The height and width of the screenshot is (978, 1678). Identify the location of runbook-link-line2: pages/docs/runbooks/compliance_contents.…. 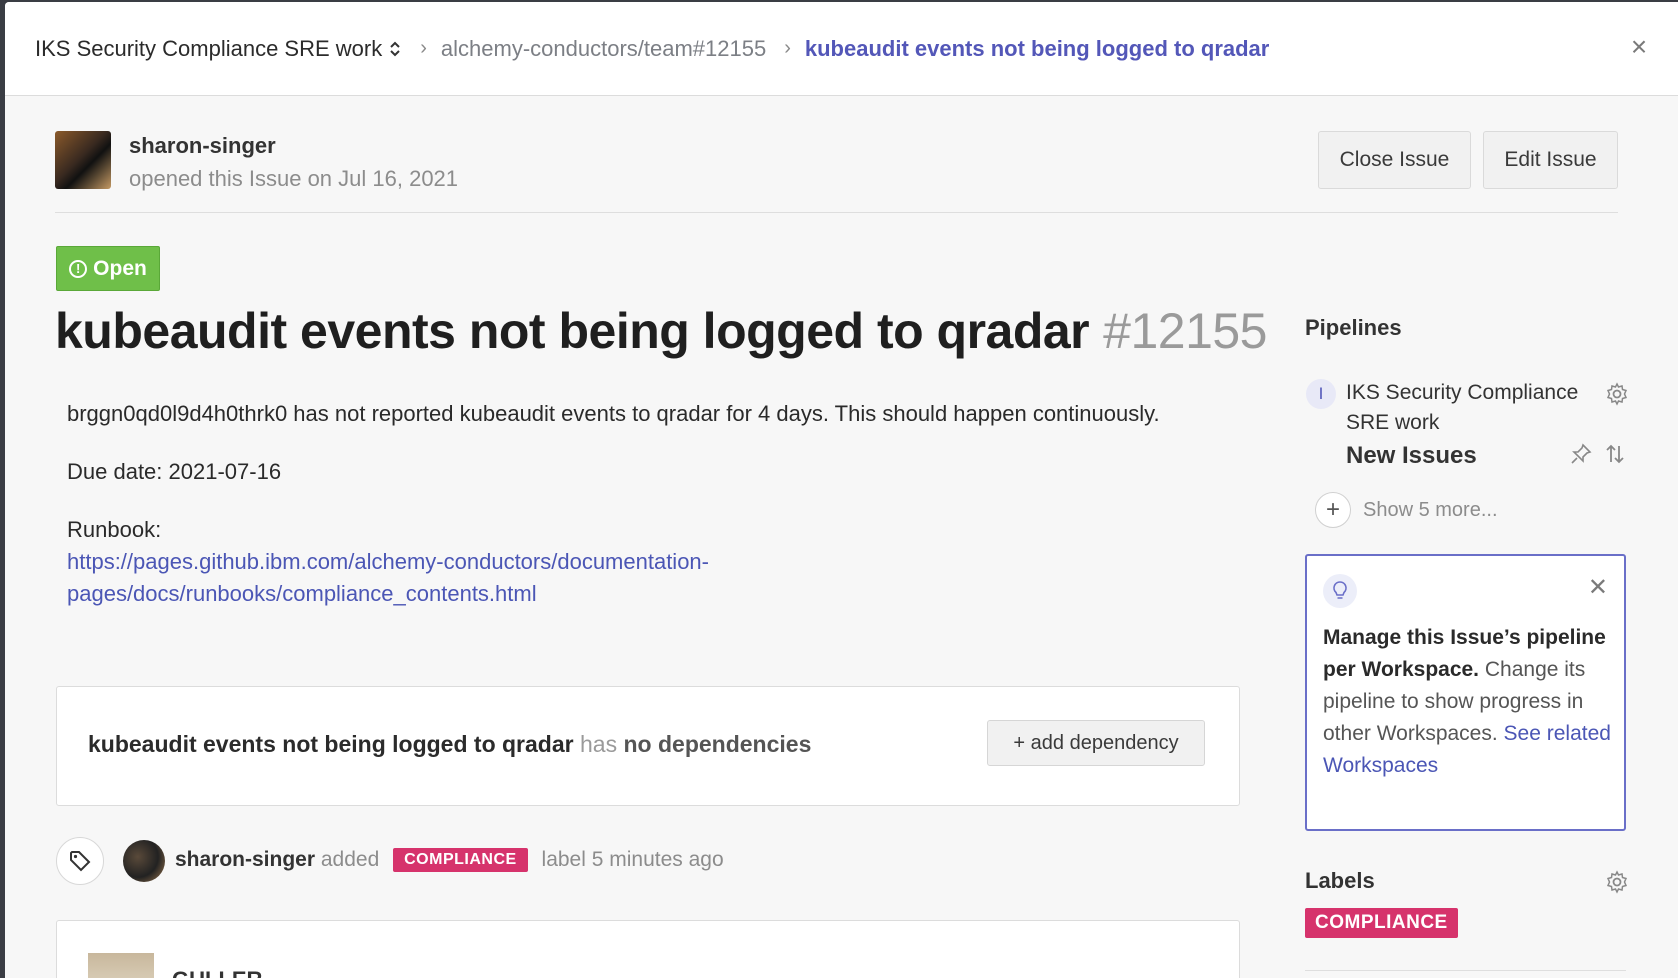
(302, 593).